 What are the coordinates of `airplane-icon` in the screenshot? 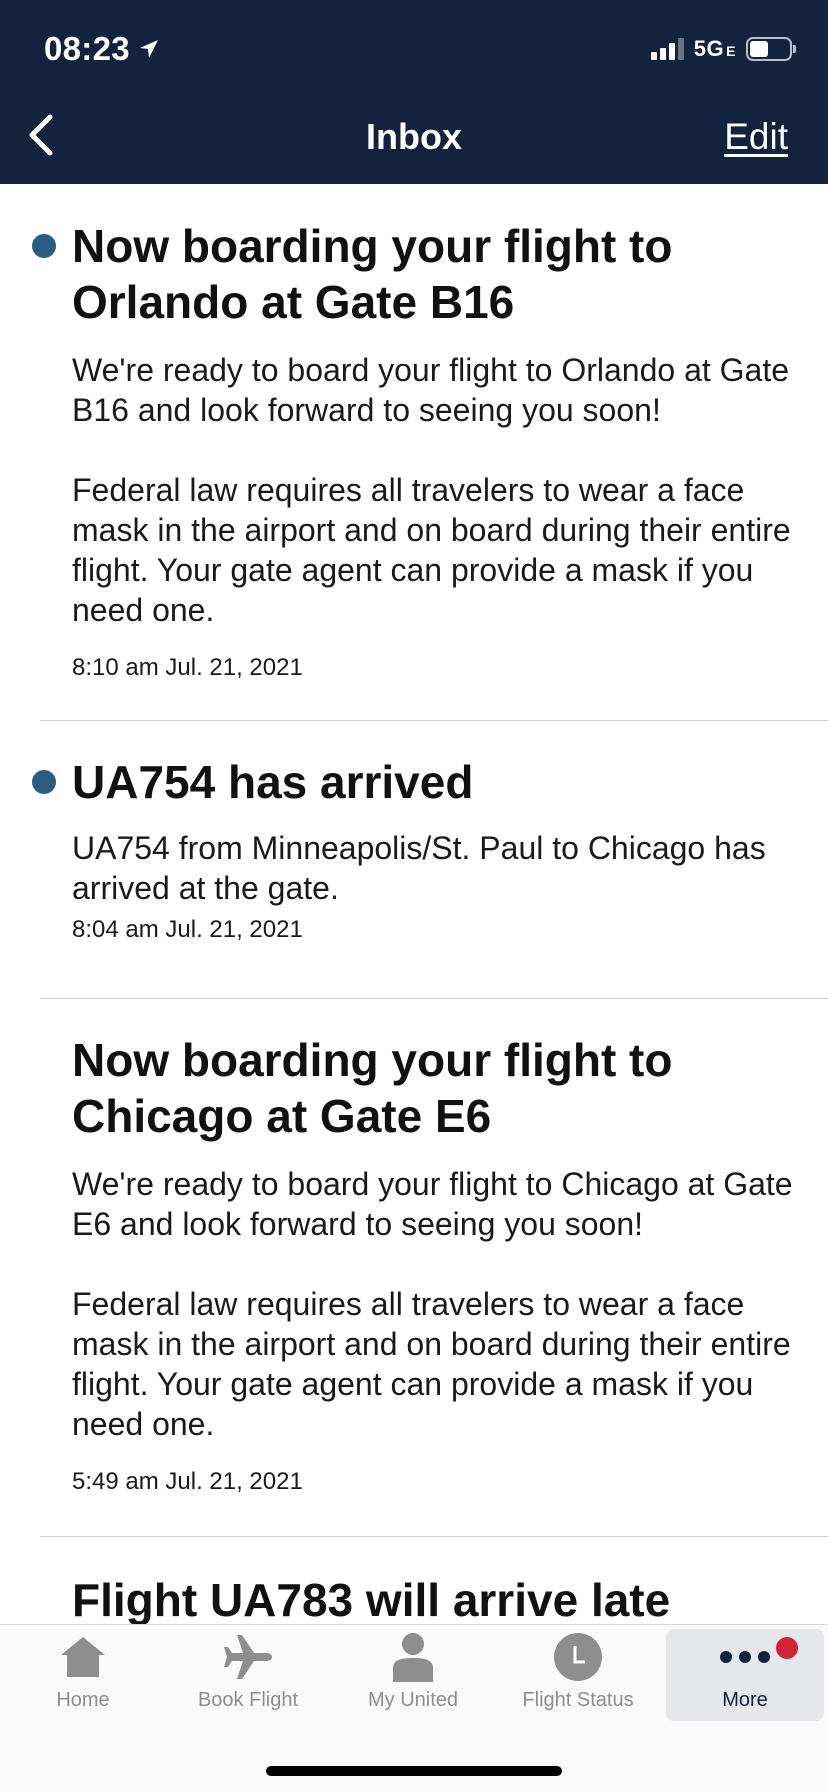 It's located at (248, 1657).